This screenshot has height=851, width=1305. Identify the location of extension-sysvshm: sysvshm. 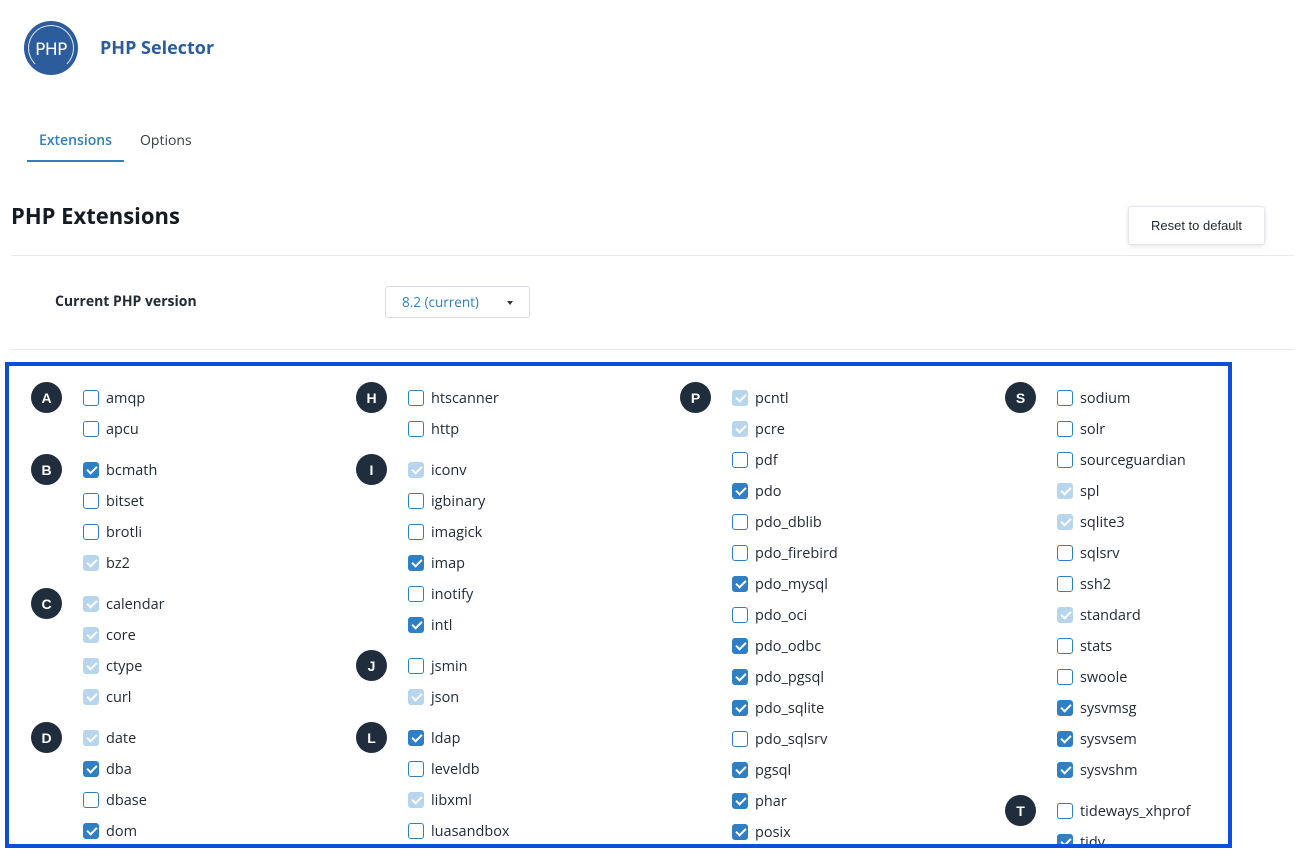
(1097, 770).